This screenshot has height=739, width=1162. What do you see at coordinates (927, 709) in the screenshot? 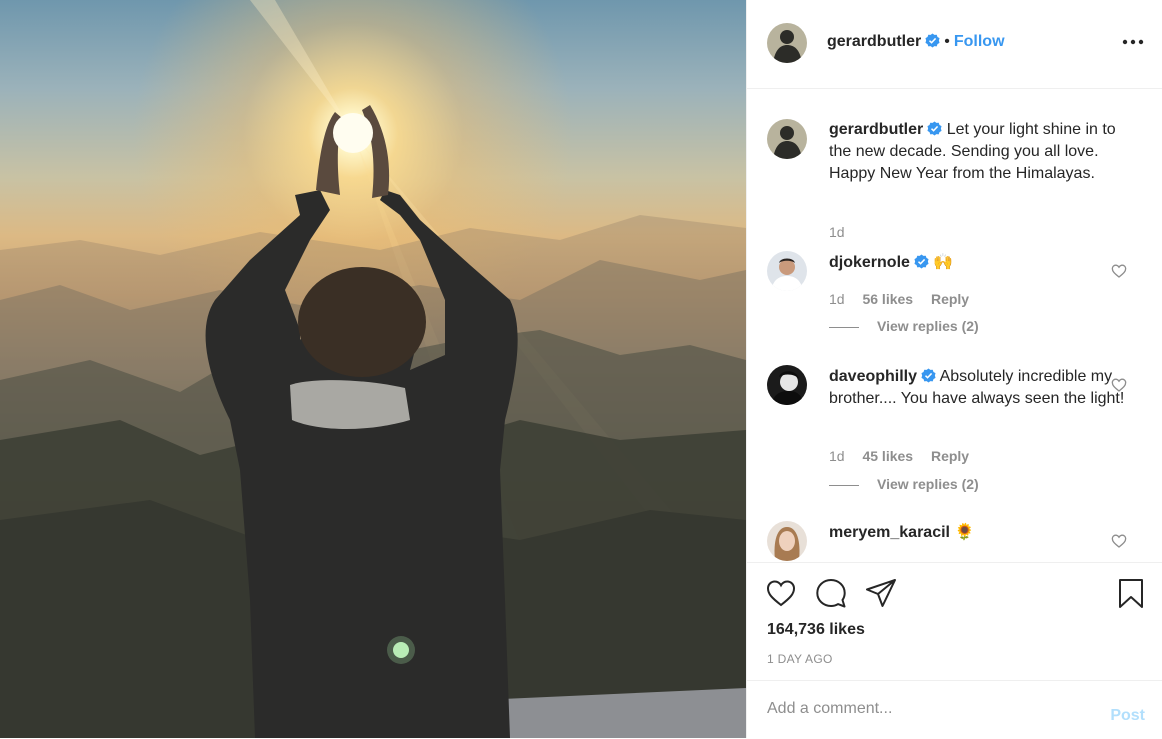
I see `comment-input` at bounding box center [927, 709].